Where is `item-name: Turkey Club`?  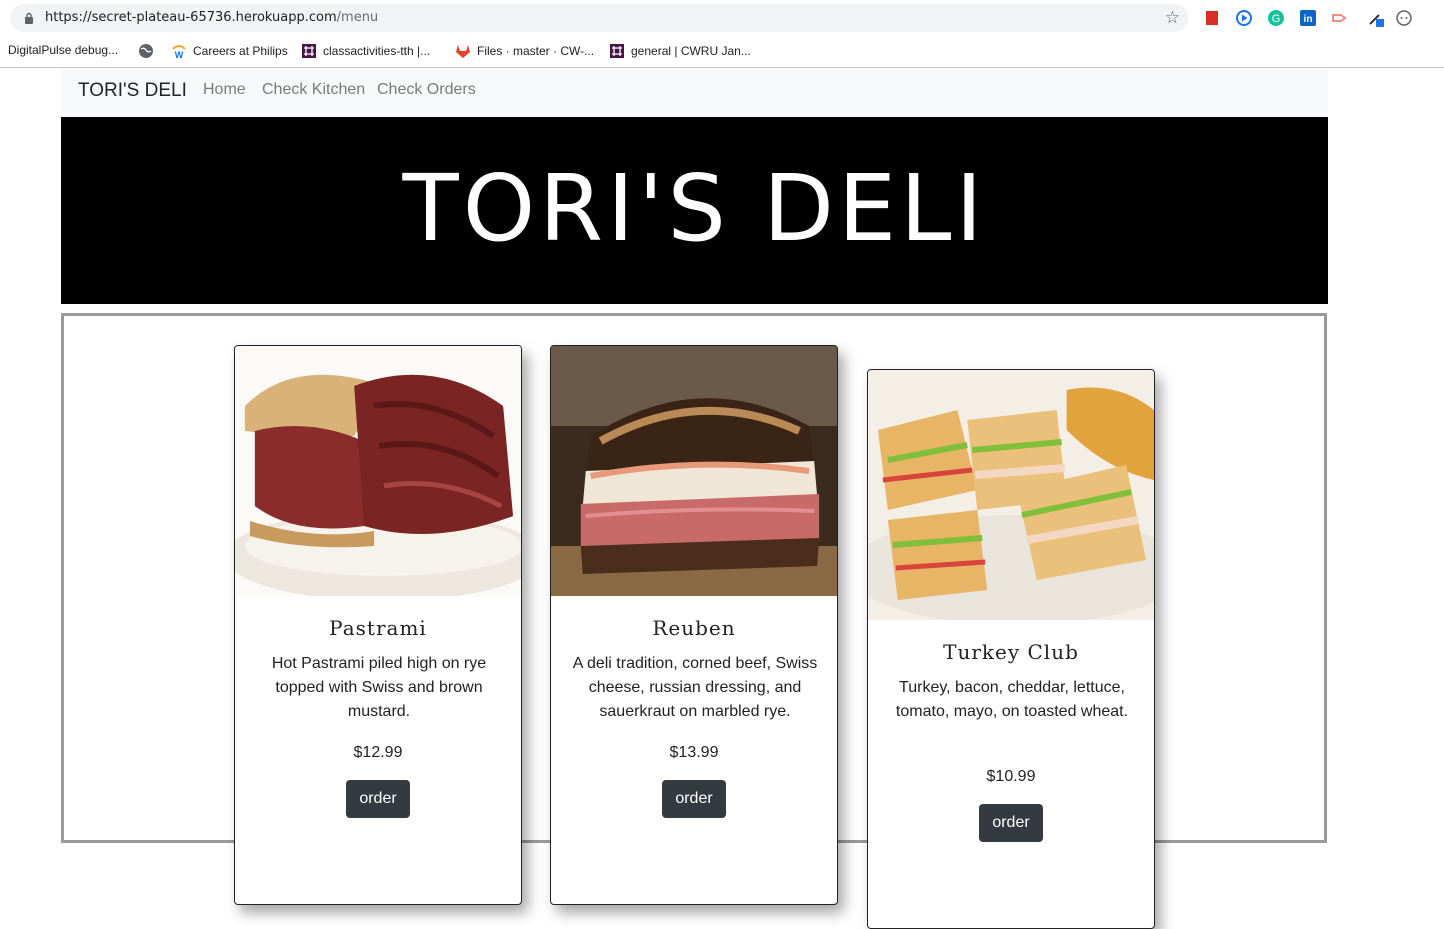 item-name: Turkey Club is located at coordinates (1011, 652).